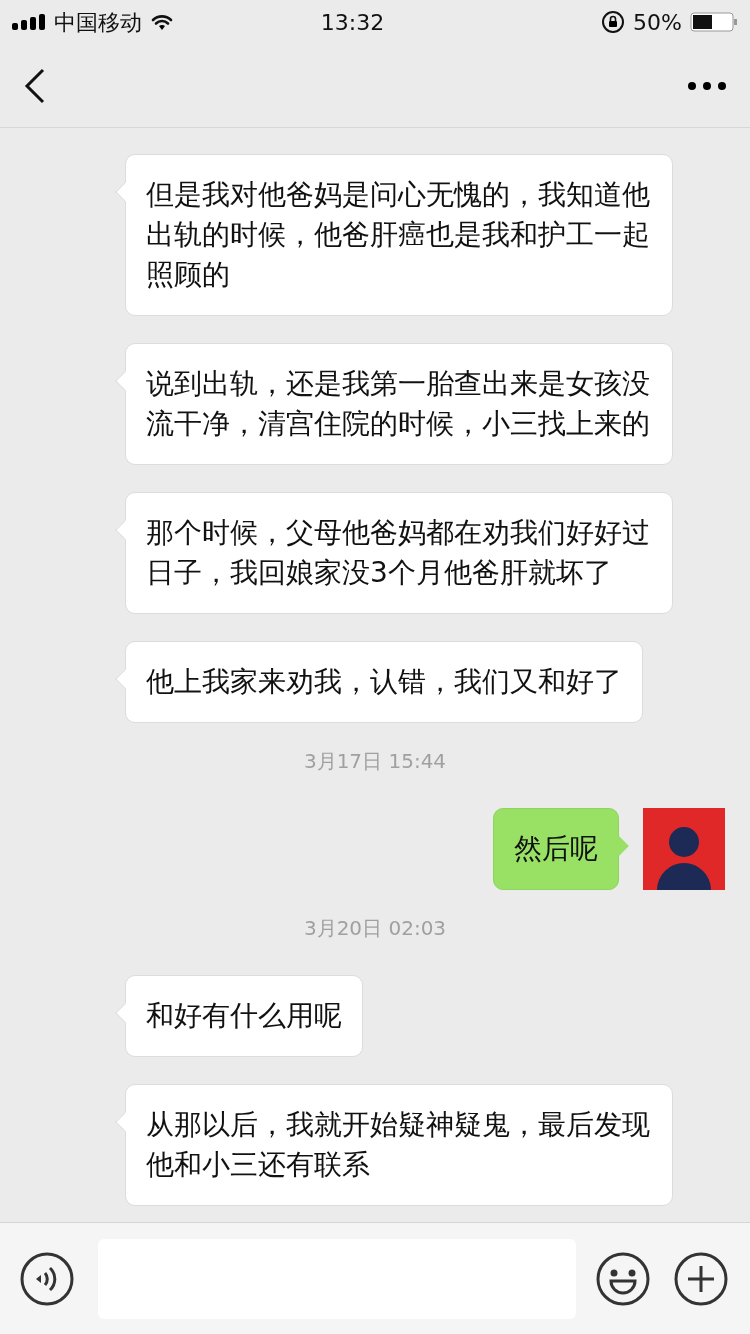 The image size is (750, 1334). Describe the element at coordinates (98, 22) in the screenshot. I see `carrier-name: 中国移动` at that location.